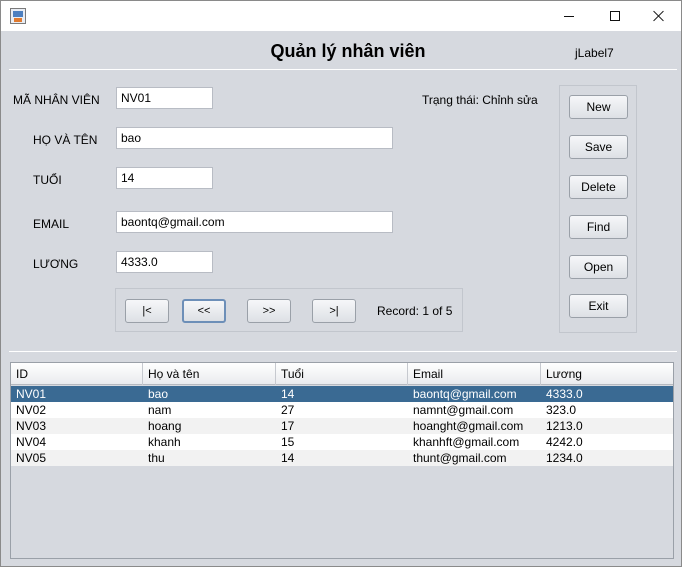 The image size is (682, 567). Describe the element at coordinates (564, 394) in the screenshot. I see `cell-salary: 4333.0` at that location.